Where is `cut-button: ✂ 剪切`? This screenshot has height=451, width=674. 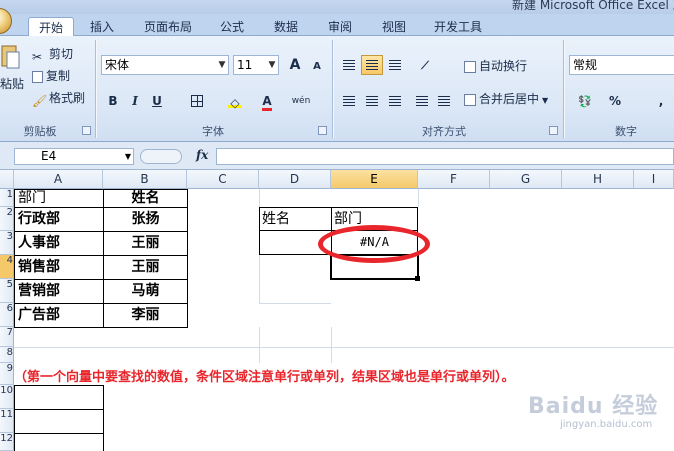
cut-button: ✂ 剪切 is located at coordinates (52, 55).